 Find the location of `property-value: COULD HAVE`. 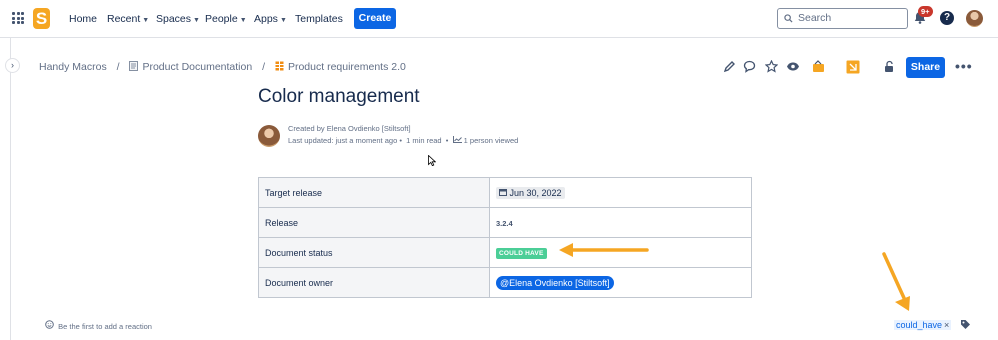

property-value: COULD HAVE is located at coordinates (620, 252).